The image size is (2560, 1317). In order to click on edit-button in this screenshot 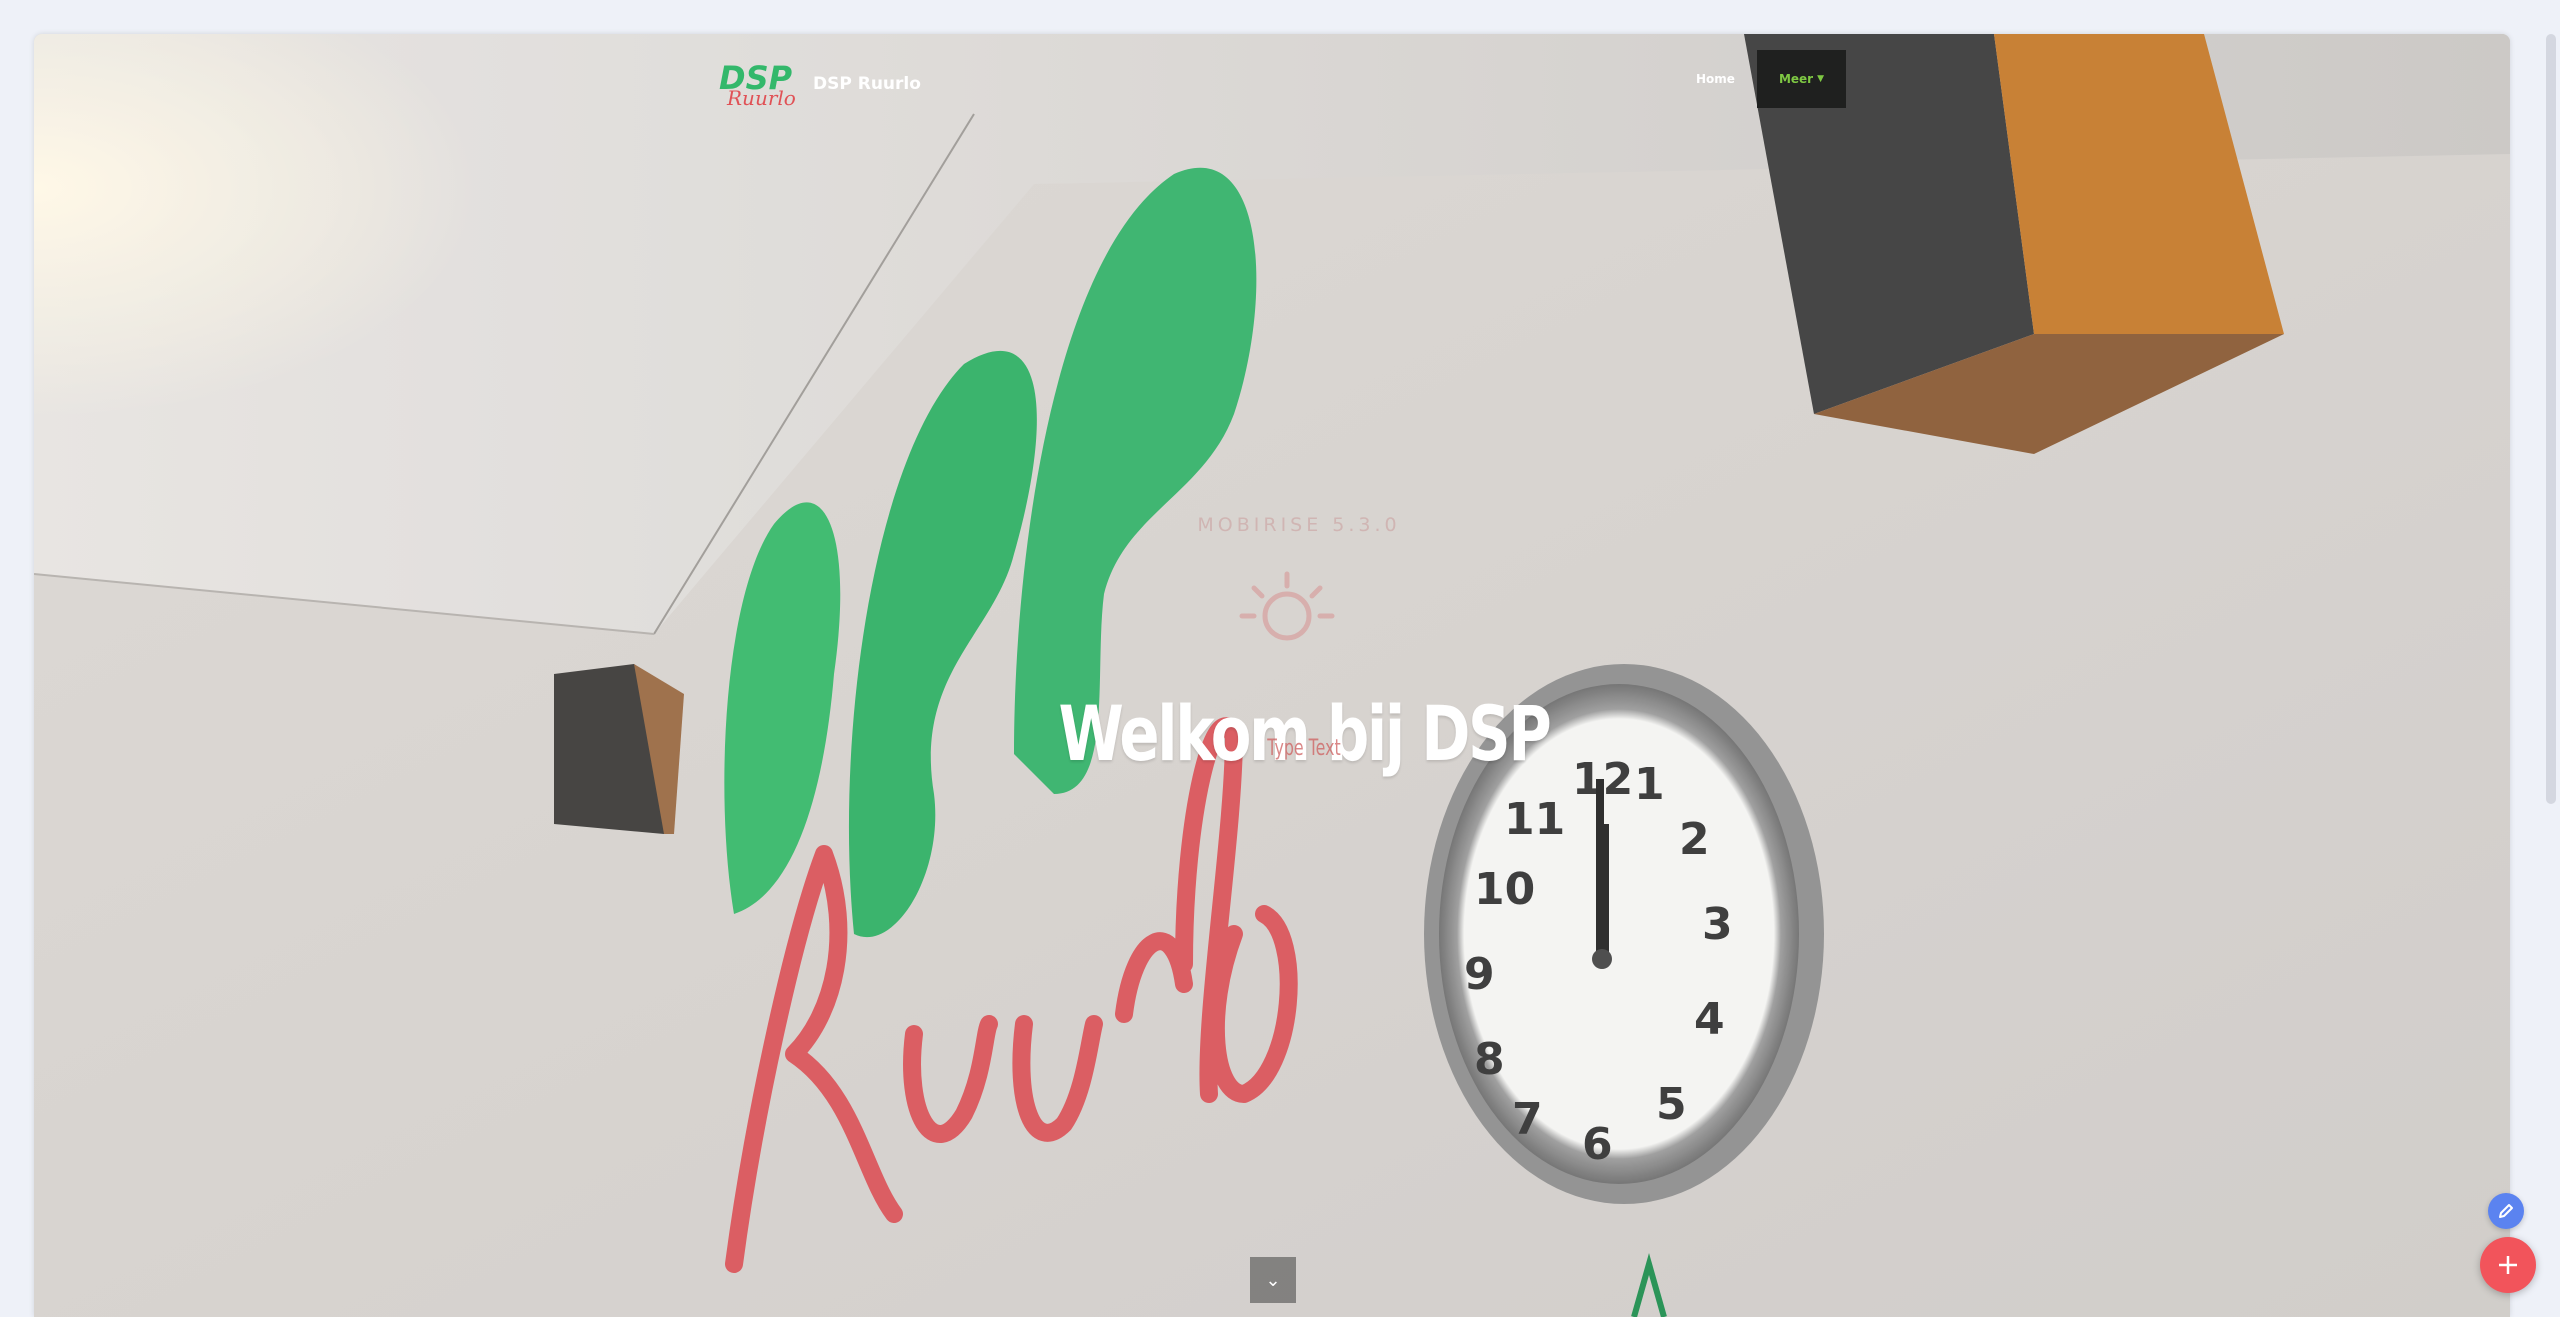, I will do `click(2506, 1211)`.